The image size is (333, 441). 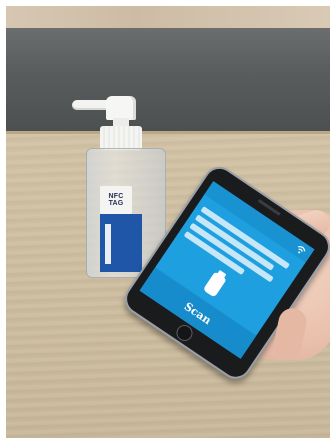 What do you see at coordinates (121, 108) in the screenshot?
I see `pump-head` at bounding box center [121, 108].